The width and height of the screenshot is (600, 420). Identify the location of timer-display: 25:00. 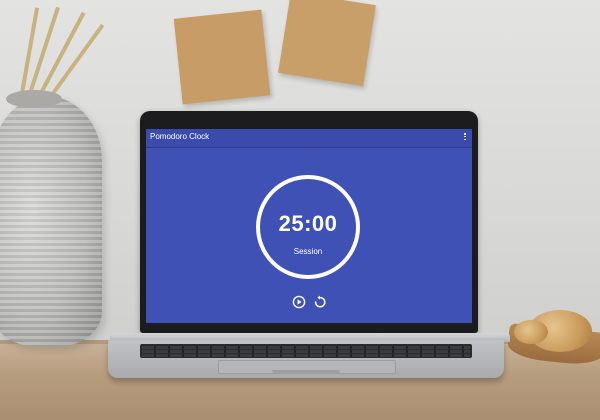
(308, 223).